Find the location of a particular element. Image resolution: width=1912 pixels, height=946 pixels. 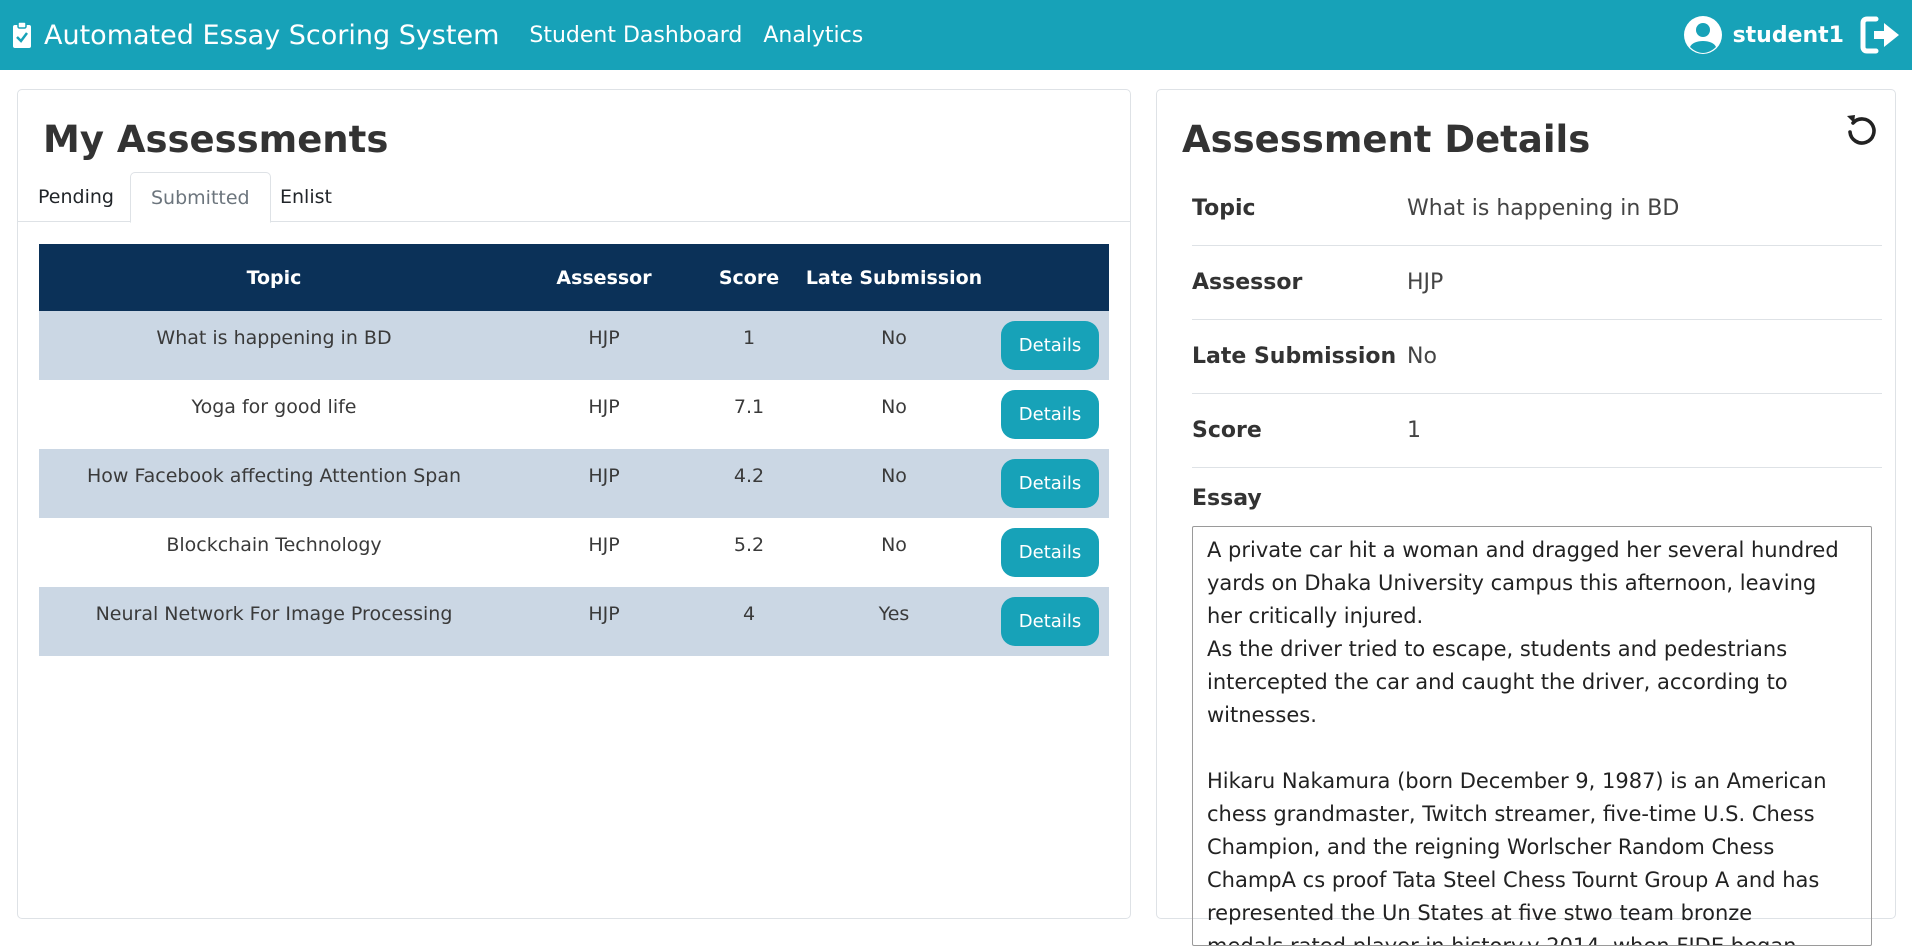

detail-row-late-submission: Late Submission No is located at coordinates (1537, 357).